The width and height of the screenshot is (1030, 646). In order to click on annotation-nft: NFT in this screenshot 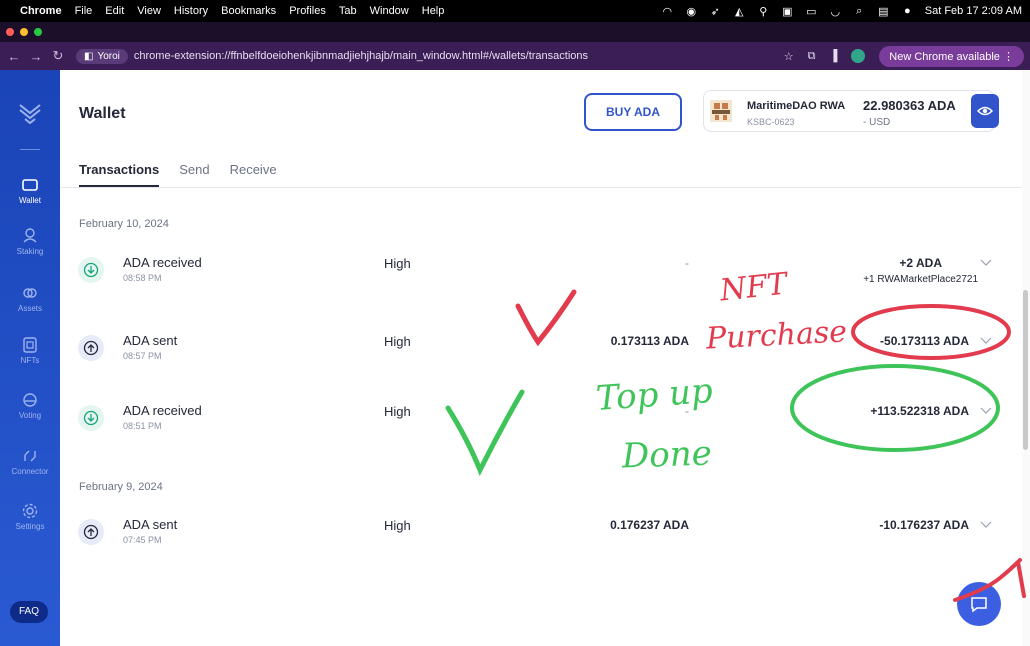, I will do `click(753, 287)`.